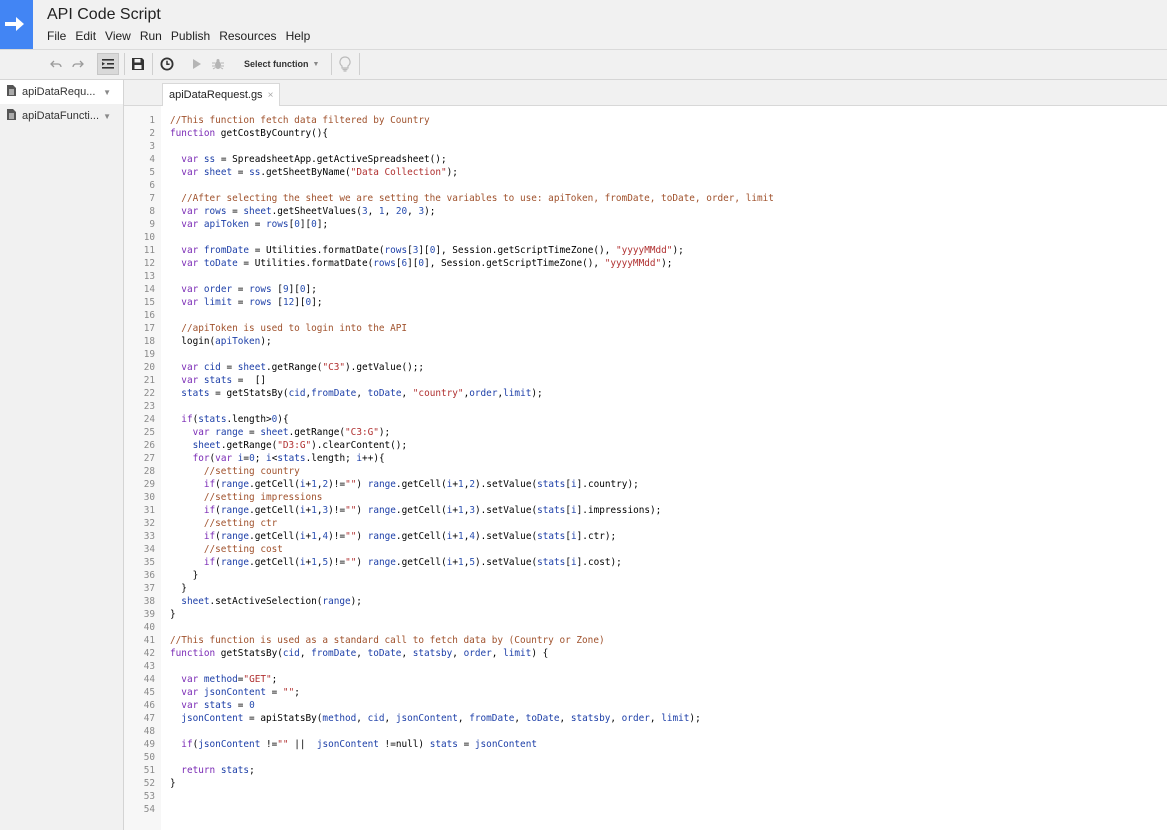 This screenshot has width=1167, height=830. I want to click on code-line: 48, so click(645, 731).